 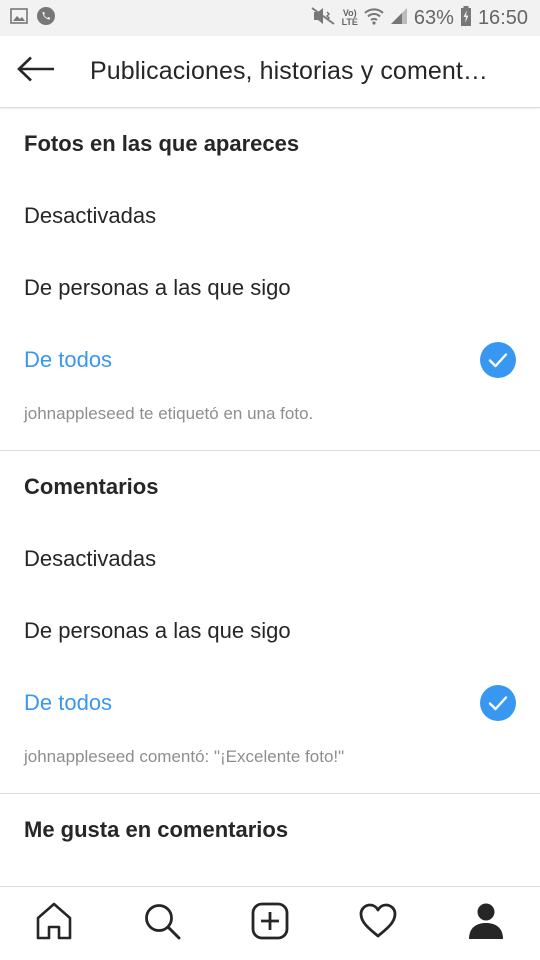 What do you see at coordinates (46, 18) in the screenshot?
I see `whatsapp-notification-icon` at bounding box center [46, 18].